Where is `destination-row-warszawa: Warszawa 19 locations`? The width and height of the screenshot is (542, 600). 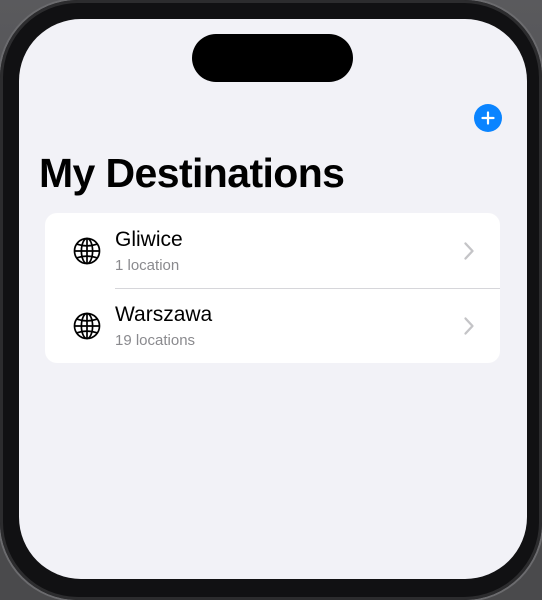 destination-row-warszawa: Warszawa 19 locations is located at coordinates (272, 325).